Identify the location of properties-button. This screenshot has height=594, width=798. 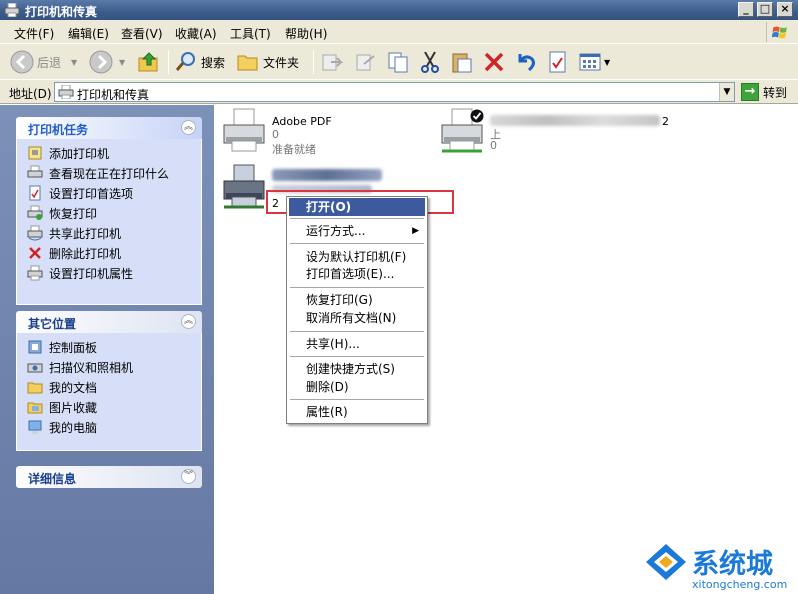
(558, 62).